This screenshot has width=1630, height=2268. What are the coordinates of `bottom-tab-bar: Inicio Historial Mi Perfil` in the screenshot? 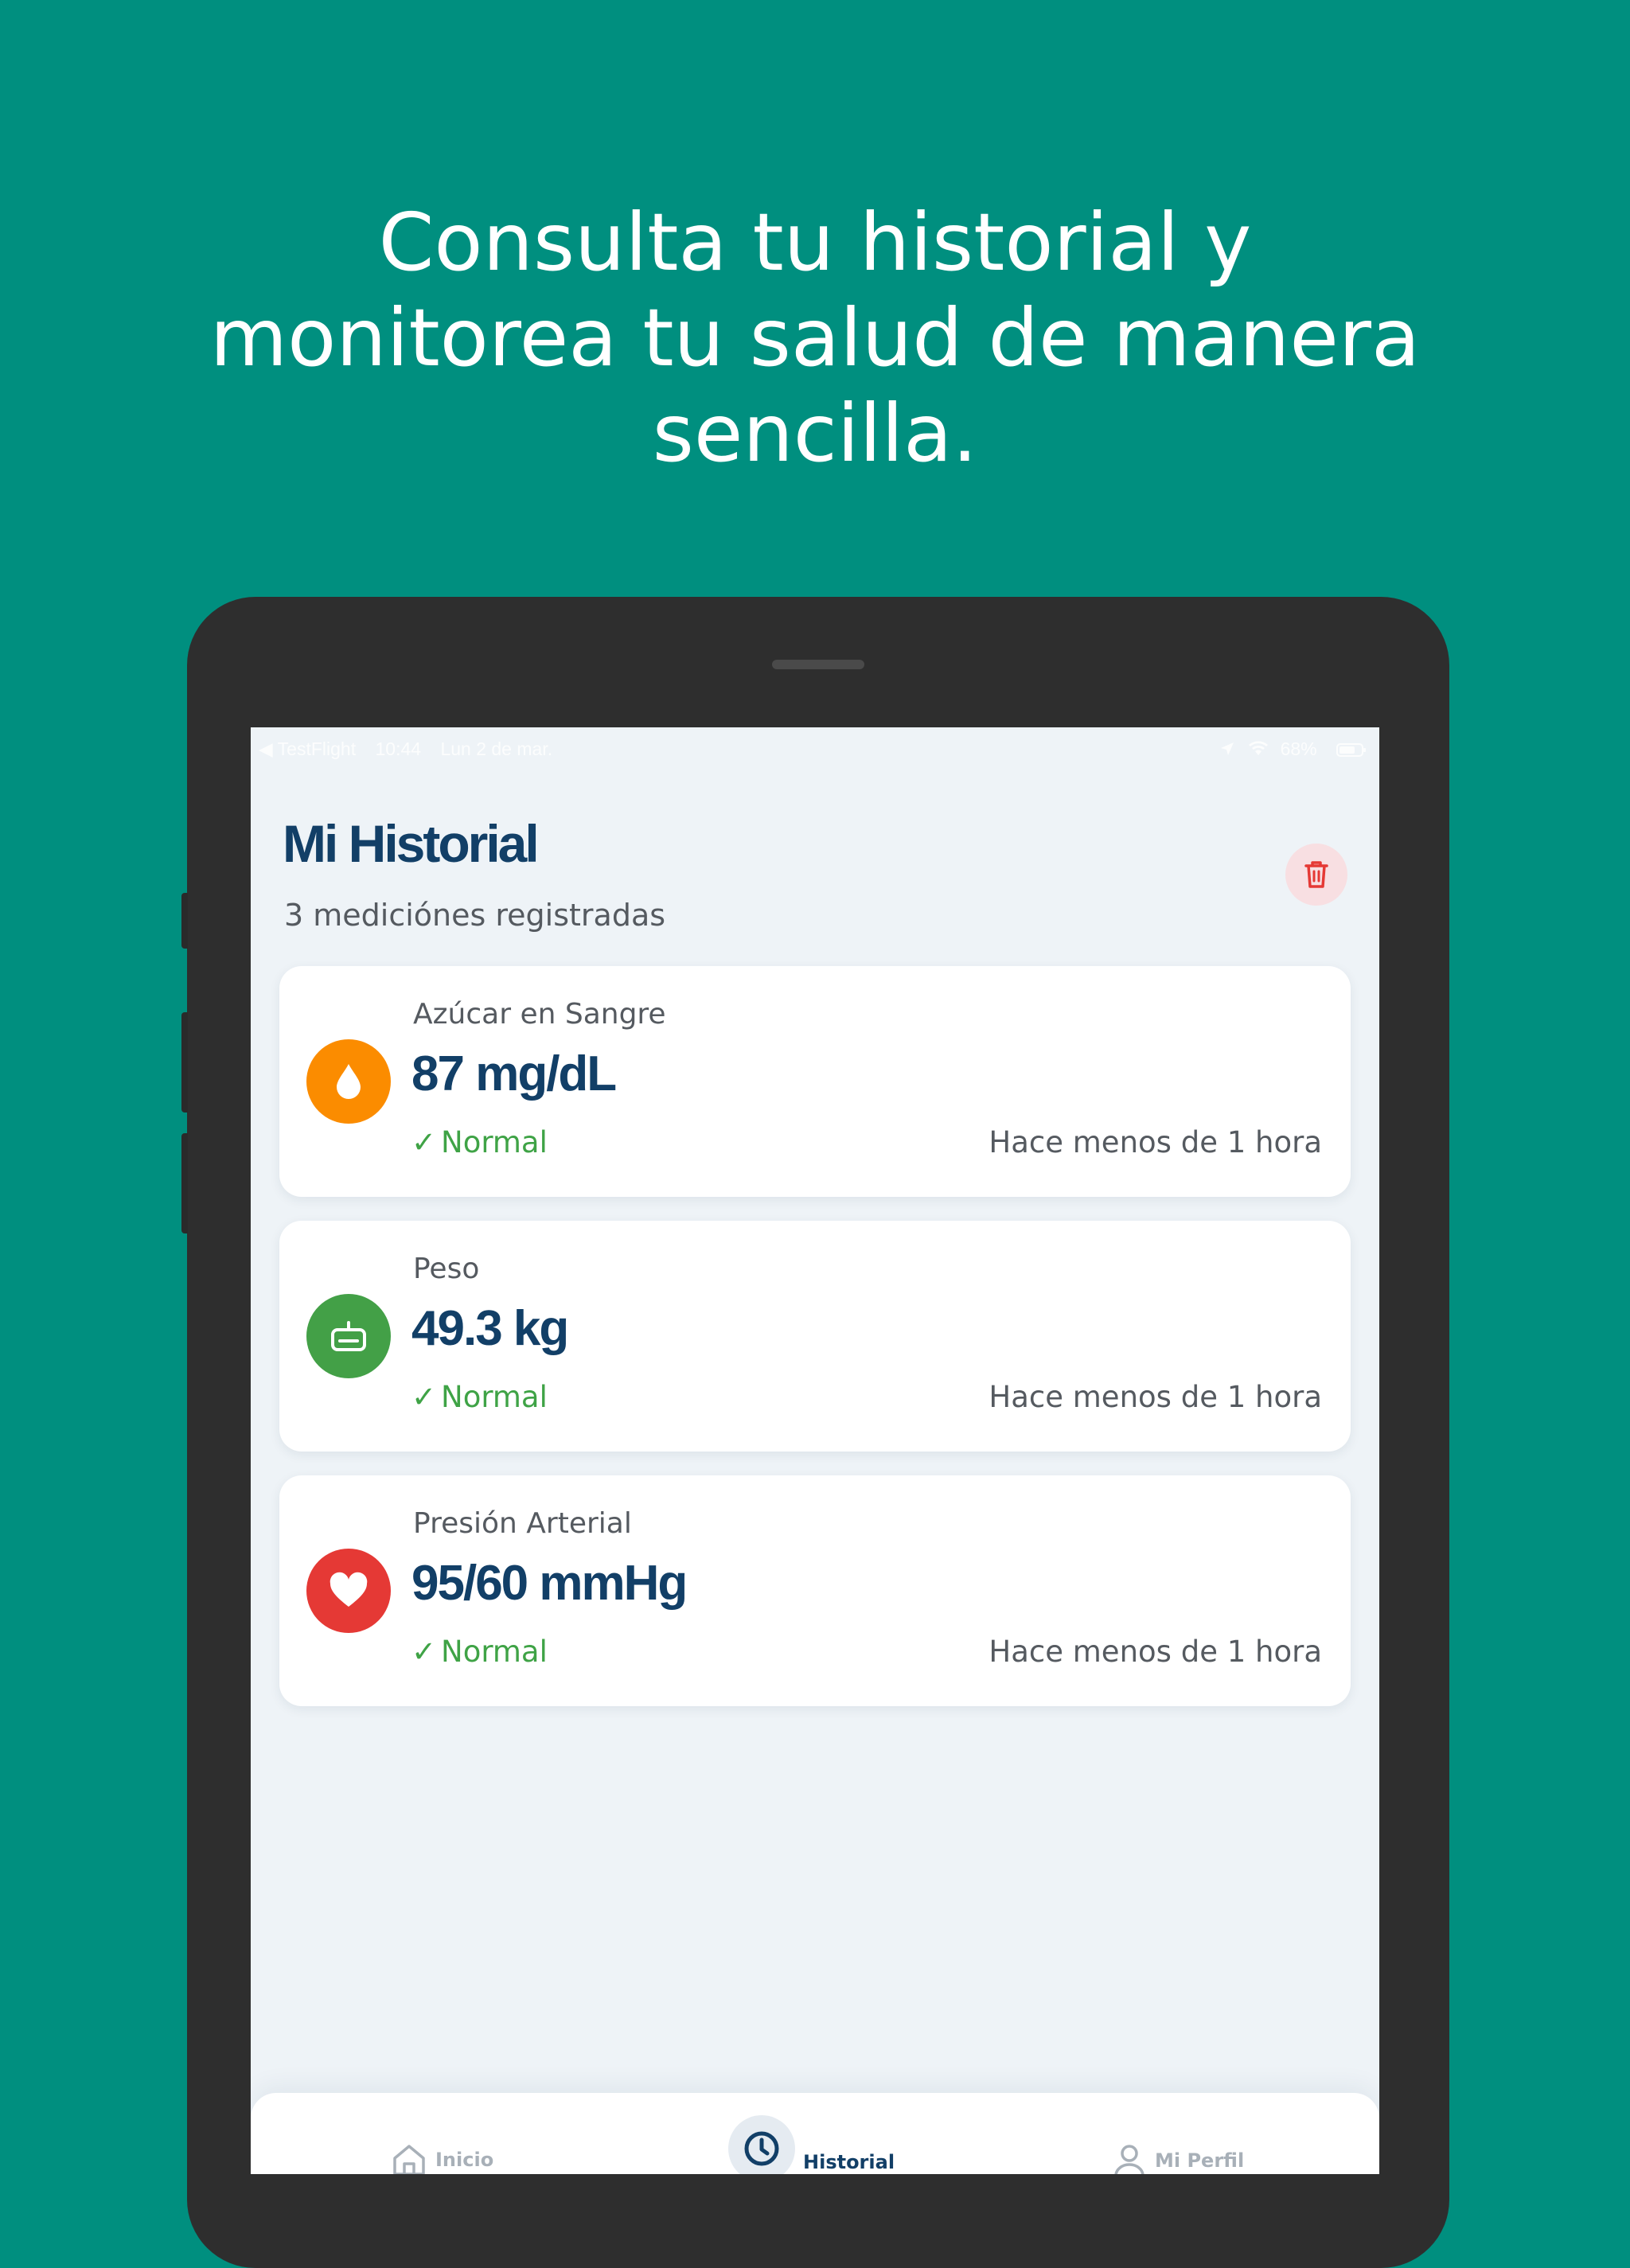 It's located at (815, 2133).